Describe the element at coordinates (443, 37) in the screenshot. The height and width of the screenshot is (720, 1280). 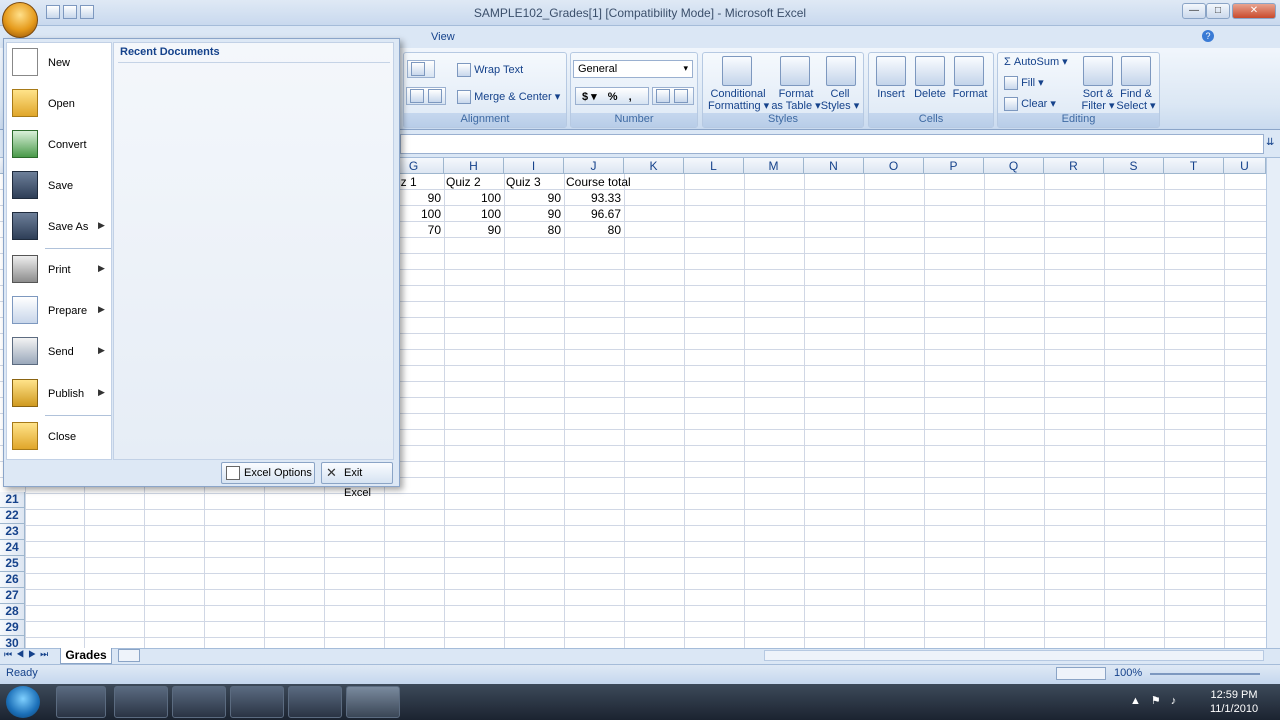
I see `tab-view: View` at that location.